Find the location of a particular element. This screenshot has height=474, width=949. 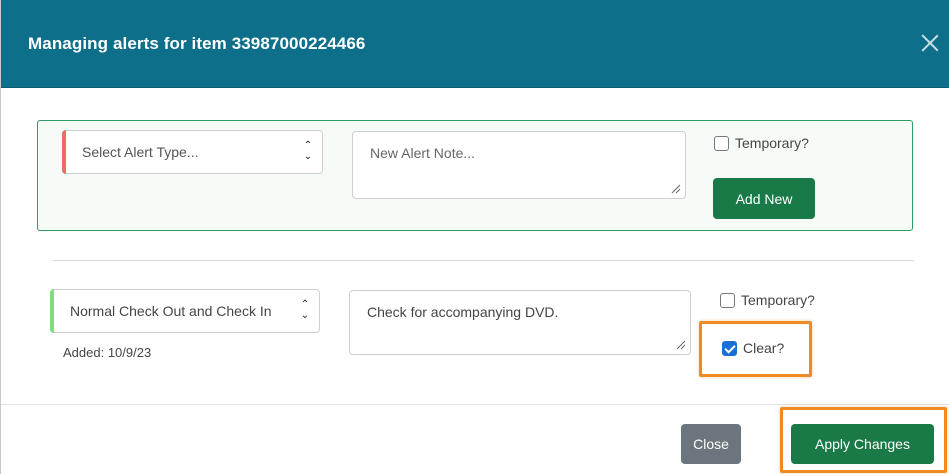

alert-type-select: Select Alert Type... ⌃ ⌄ is located at coordinates (192, 152).